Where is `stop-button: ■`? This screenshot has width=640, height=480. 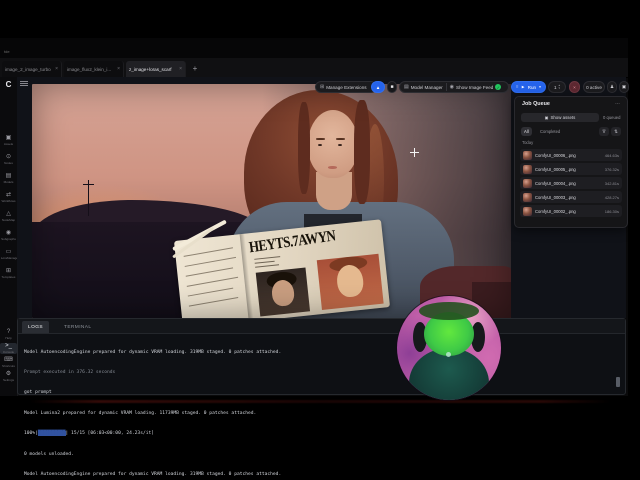
stop-button: ■ is located at coordinates (392, 87).